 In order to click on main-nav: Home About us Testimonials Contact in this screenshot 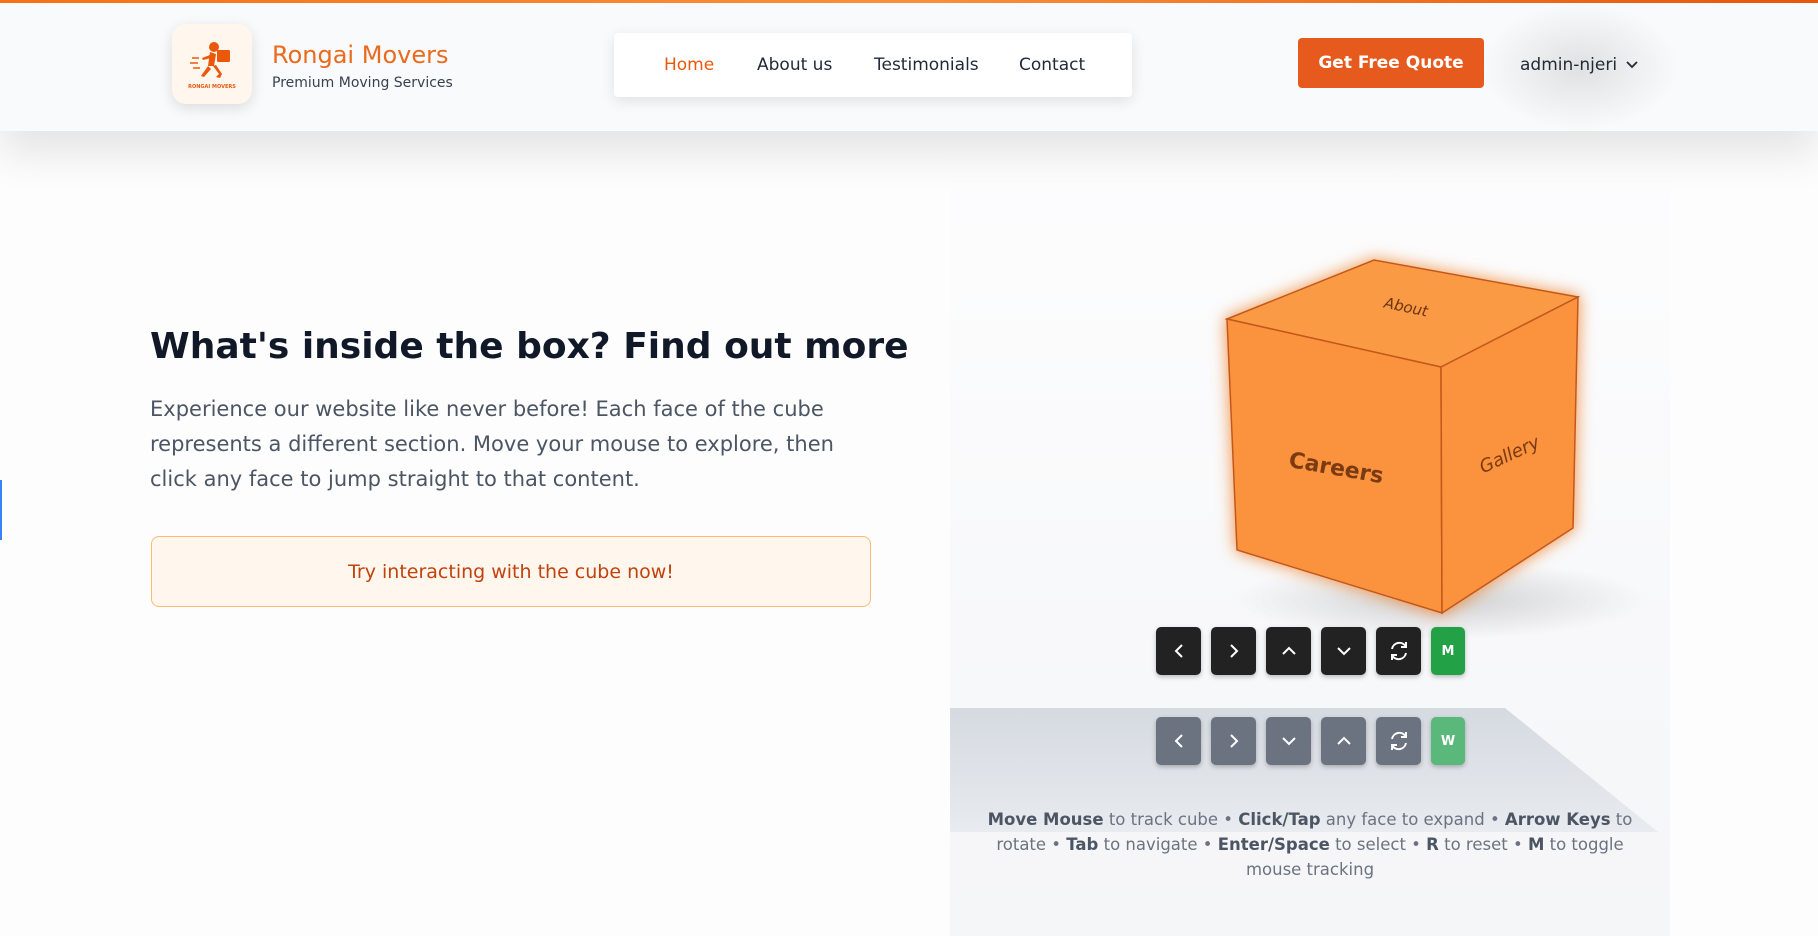, I will do `click(873, 65)`.